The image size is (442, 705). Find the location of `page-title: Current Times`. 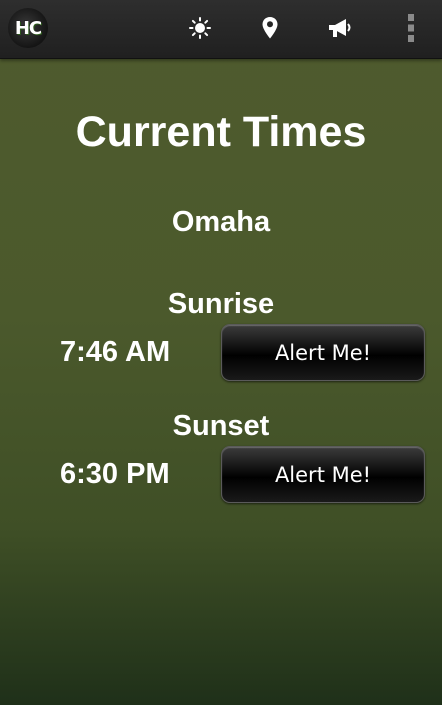

page-title: Current Times is located at coordinates (221, 132).